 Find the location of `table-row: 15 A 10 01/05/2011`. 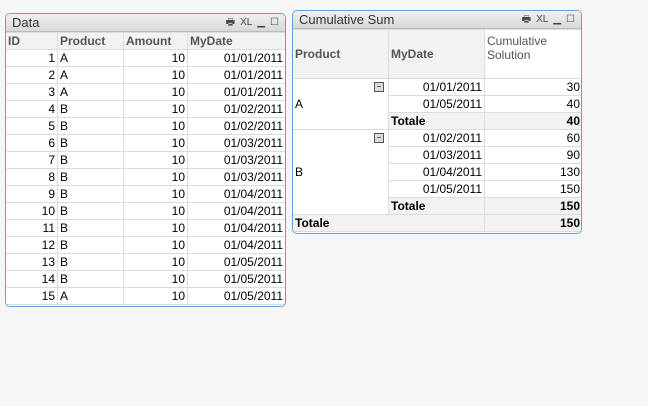

table-row: 15 A 10 01/05/2011 is located at coordinates (145, 296).